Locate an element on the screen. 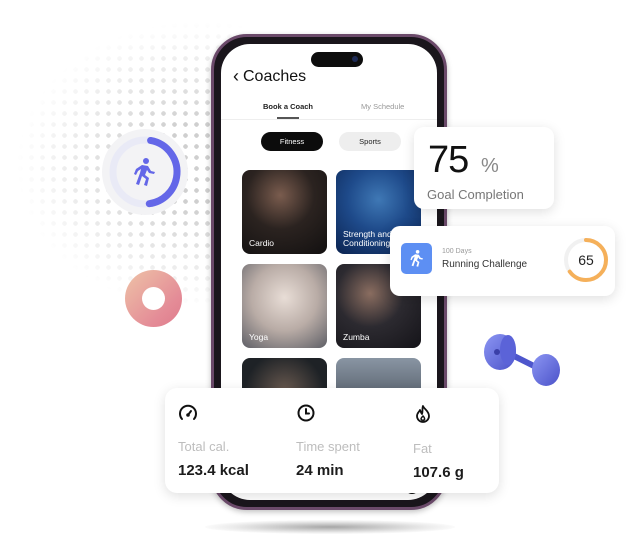  stat-total-calories: Total cal. 123.4 kcal is located at coordinates (213, 441).